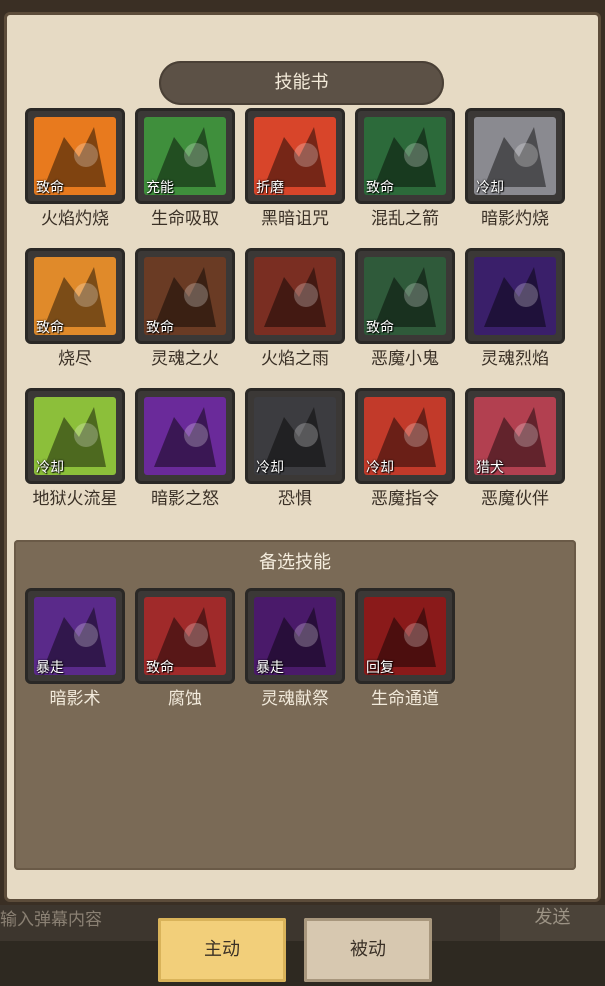  Describe the element at coordinates (368, 950) in the screenshot. I see `tab-passive-skills: 被动` at that location.